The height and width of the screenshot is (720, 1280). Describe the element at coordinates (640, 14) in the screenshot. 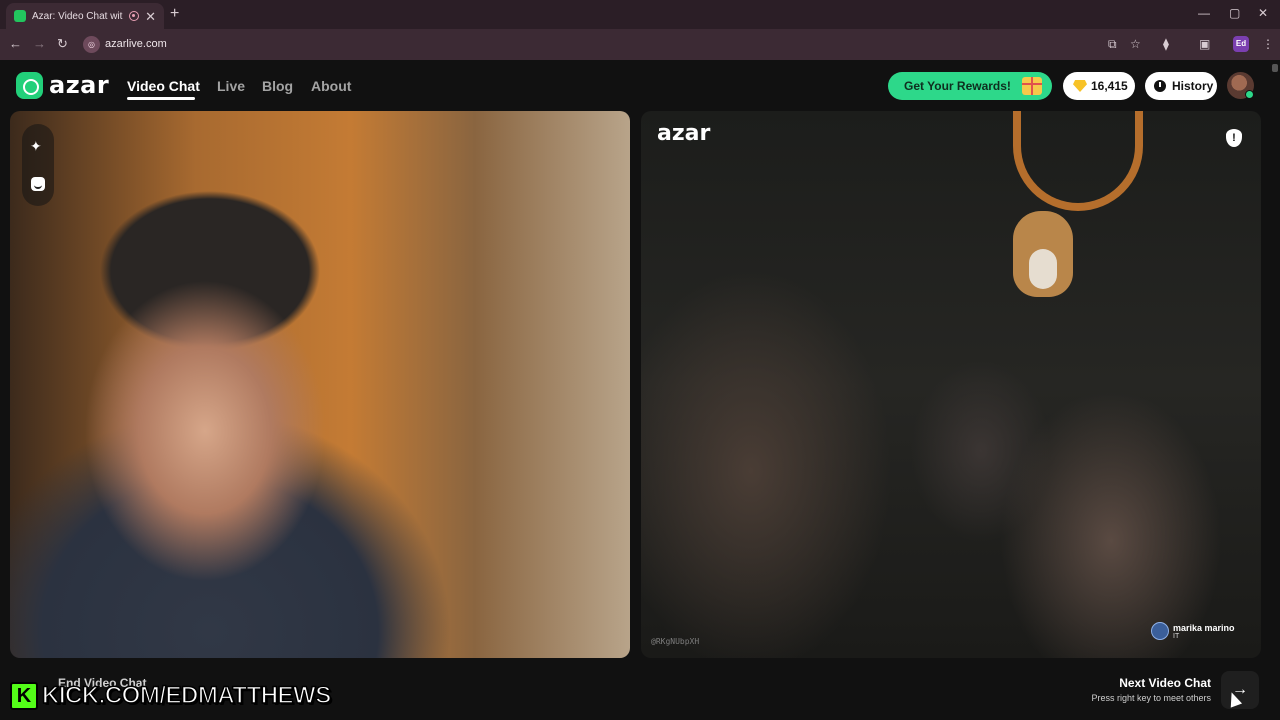

I see `browser-tab-bar: Azar: Video Chat with New ✕ + — ▢ ✕` at that location.